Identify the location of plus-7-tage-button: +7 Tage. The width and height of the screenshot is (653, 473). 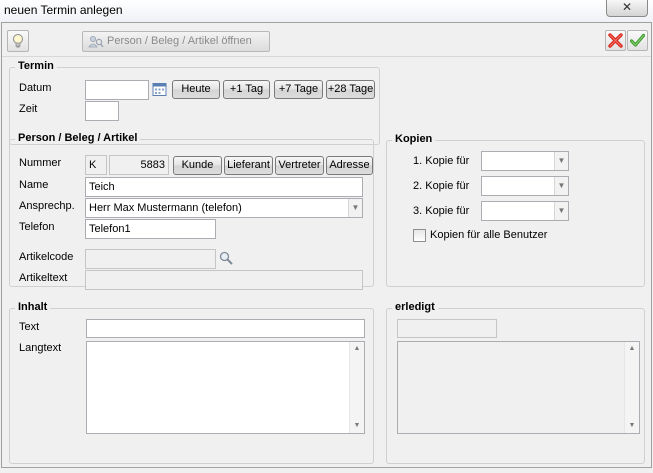
(298, 89).